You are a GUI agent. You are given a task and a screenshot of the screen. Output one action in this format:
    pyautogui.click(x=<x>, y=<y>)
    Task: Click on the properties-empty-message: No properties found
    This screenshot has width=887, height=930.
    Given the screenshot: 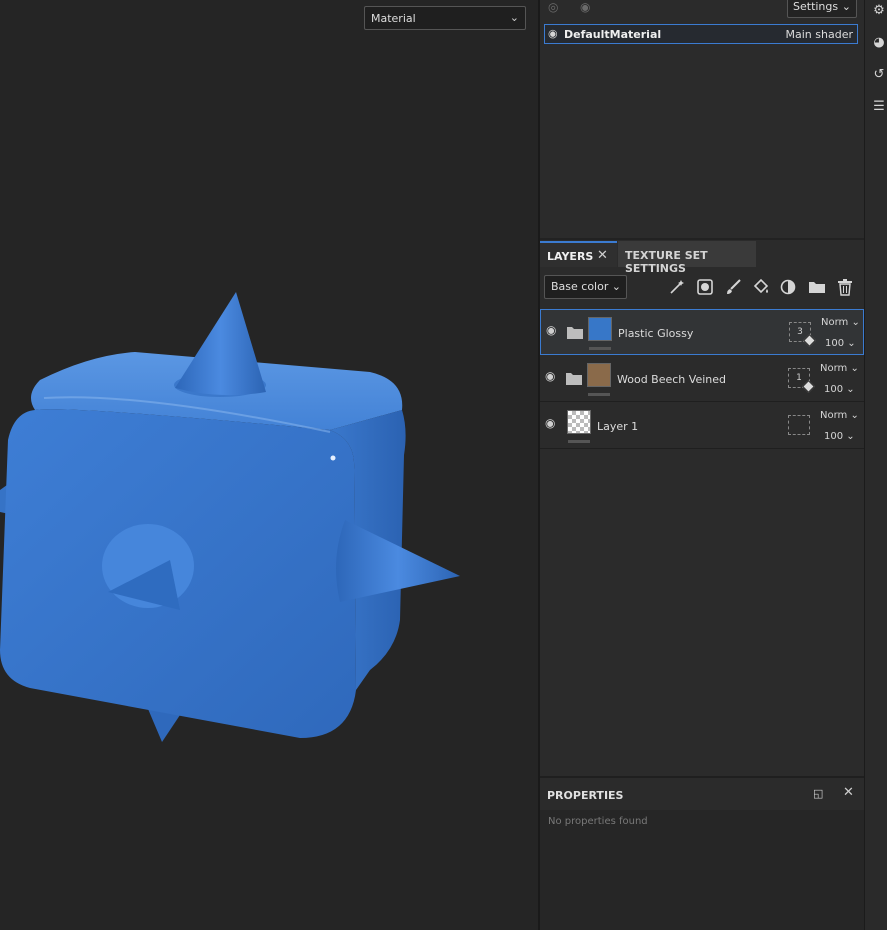 What is the action you would take?
    pyautogui.click(x=598, y=821)
    